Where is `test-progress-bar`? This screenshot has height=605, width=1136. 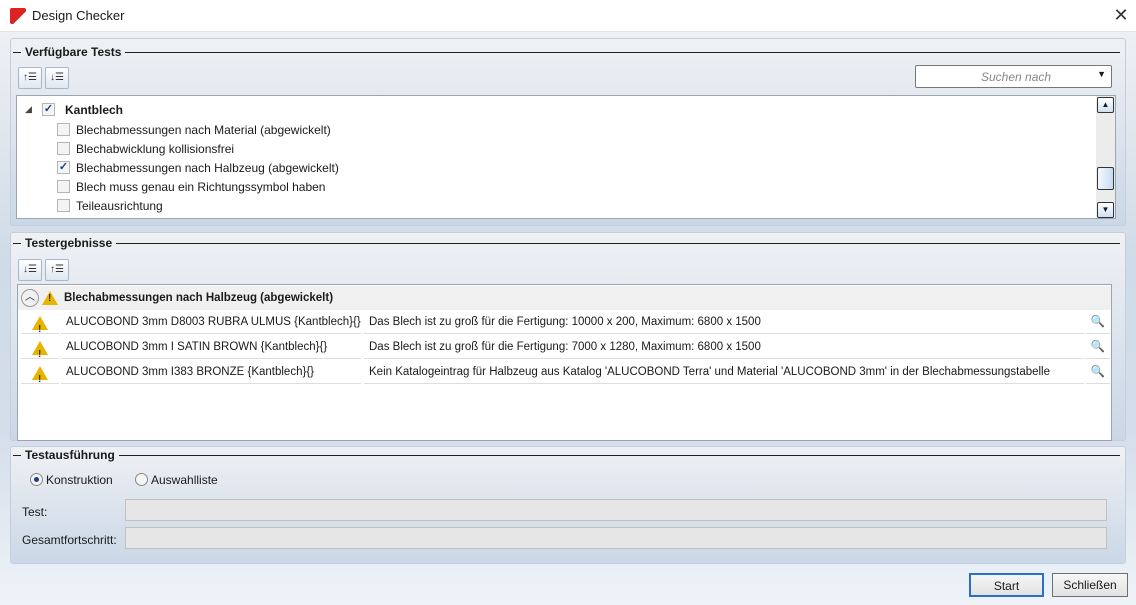
test-progress-bar is located at coordinates (616, 510).